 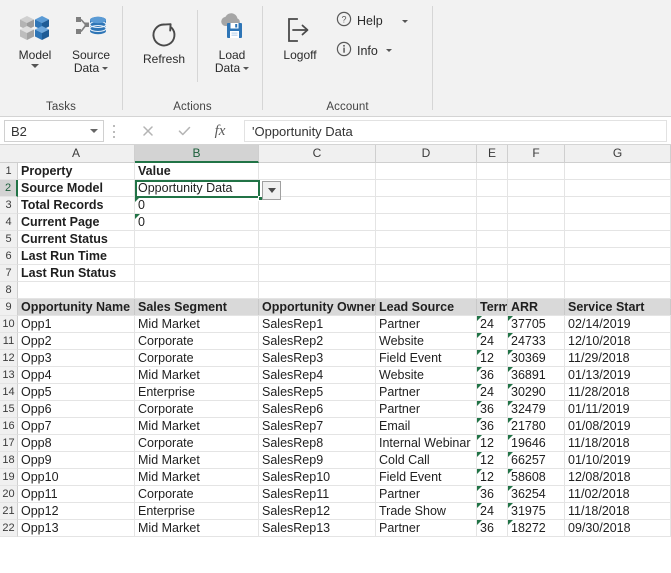 I want to click on cell-G3, so click(x=618, y=205).